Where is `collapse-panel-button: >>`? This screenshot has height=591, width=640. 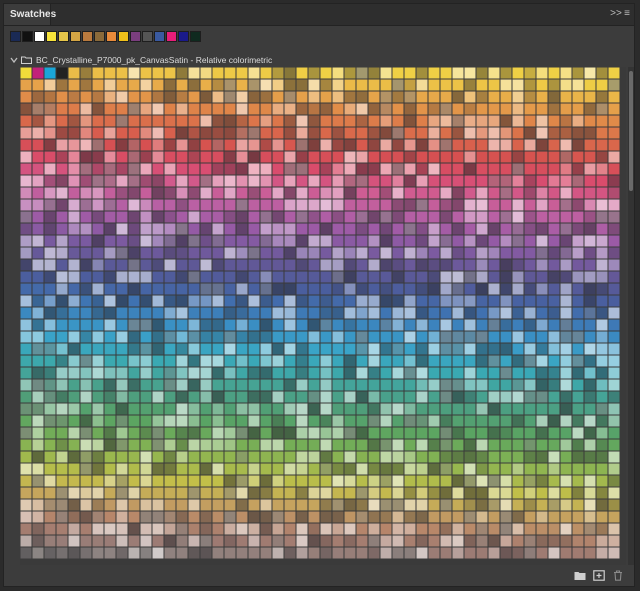 collapse-panel-button: >> is located at coordinates (616, 14).